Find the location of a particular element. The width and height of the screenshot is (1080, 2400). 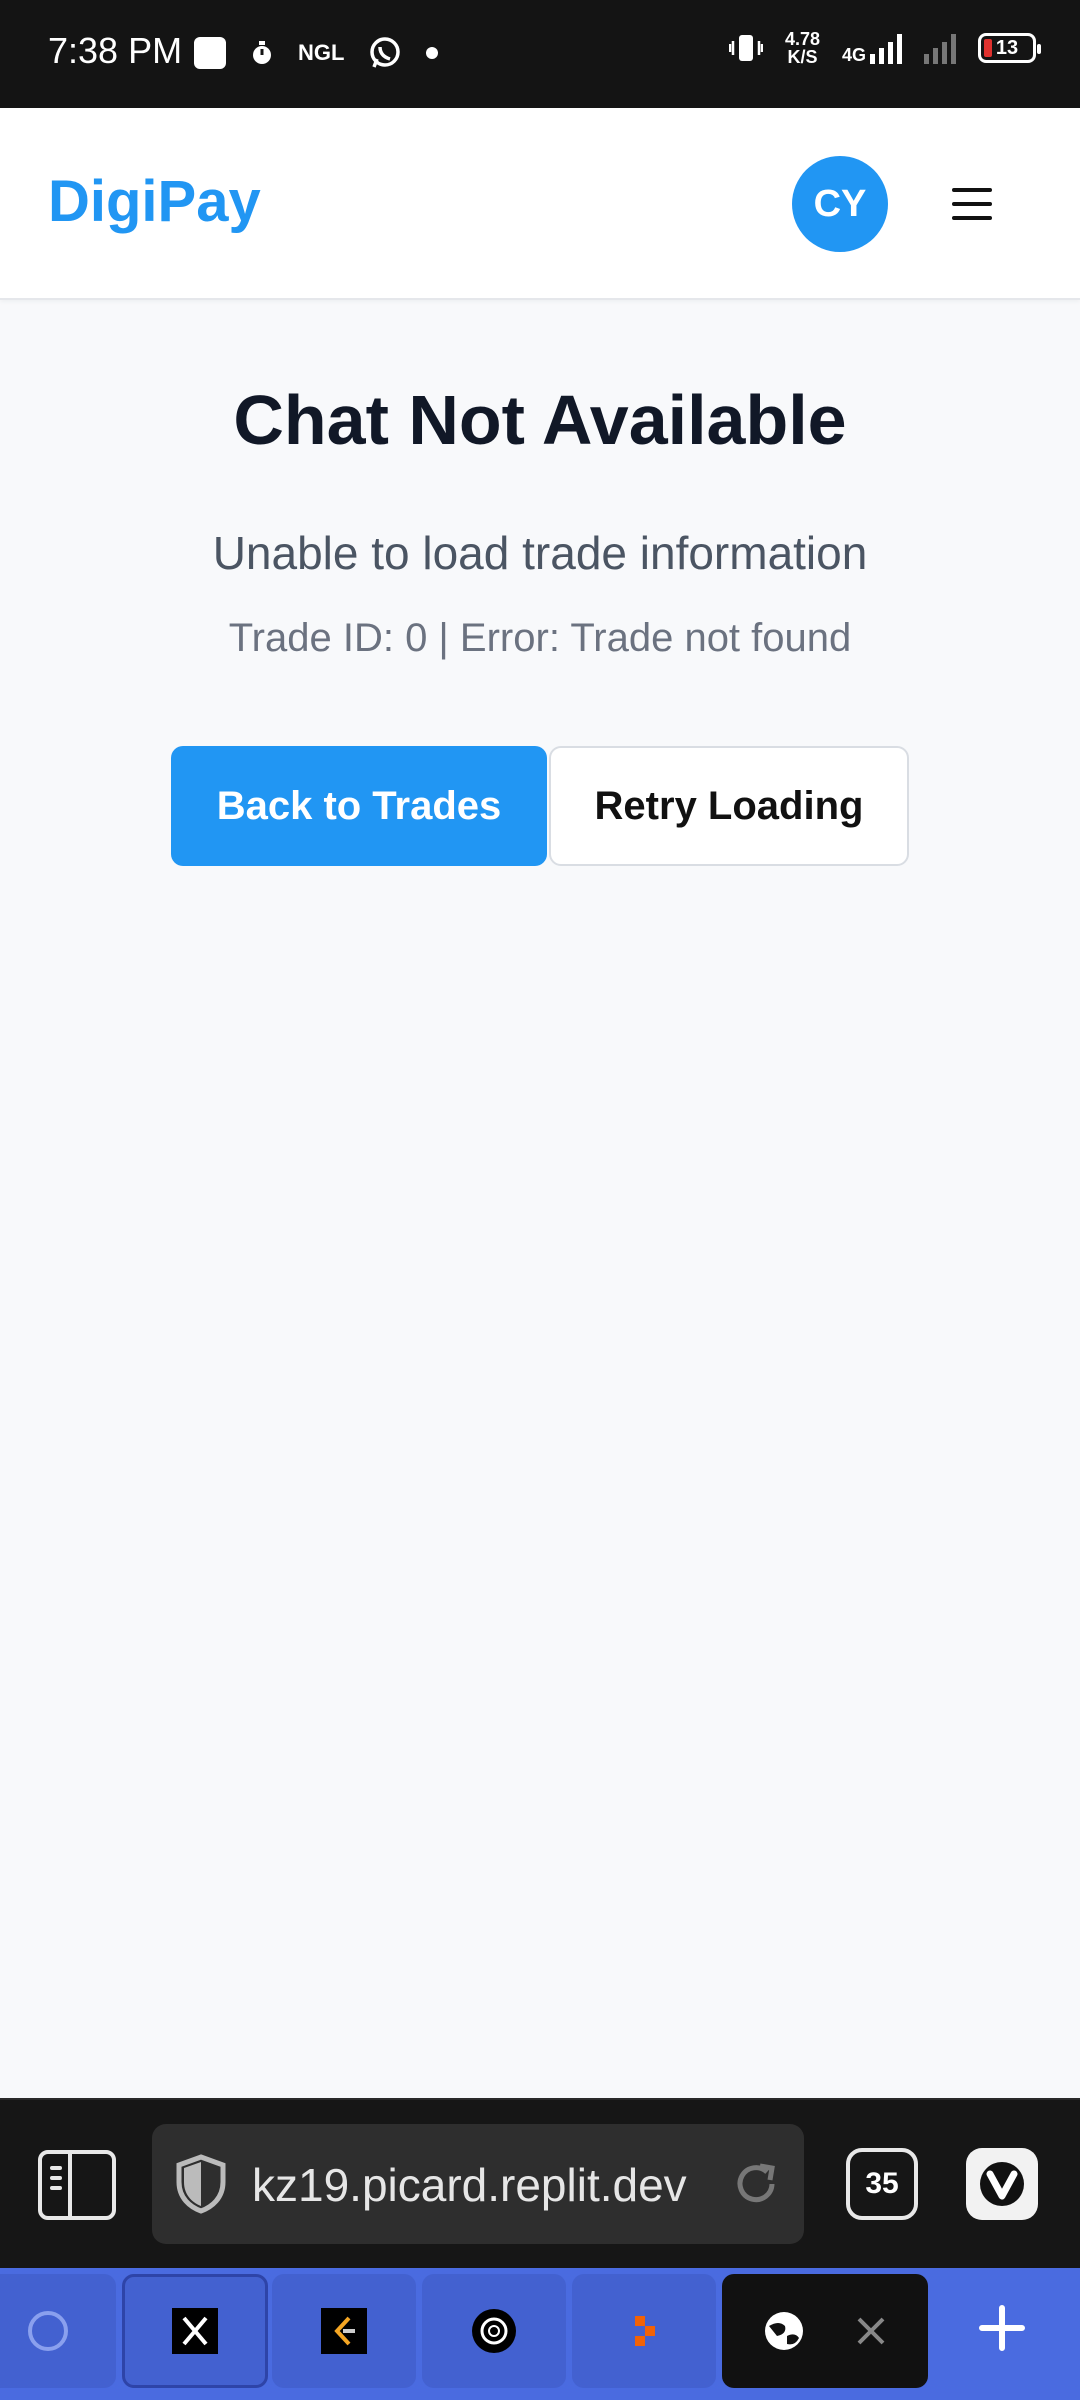

browser-toolbar: kz19.picard.replit.dev 35 is located at coordinates (540, 2183).